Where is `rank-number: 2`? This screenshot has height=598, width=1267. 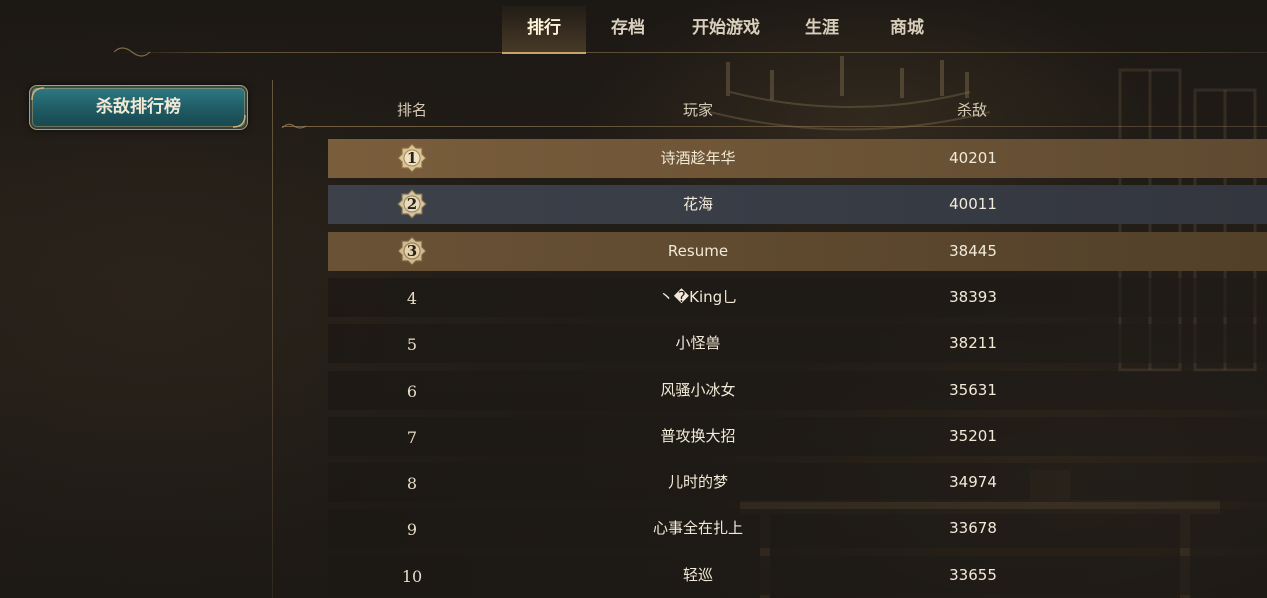 rank-number: 2 is located at coordinates (412, 204).